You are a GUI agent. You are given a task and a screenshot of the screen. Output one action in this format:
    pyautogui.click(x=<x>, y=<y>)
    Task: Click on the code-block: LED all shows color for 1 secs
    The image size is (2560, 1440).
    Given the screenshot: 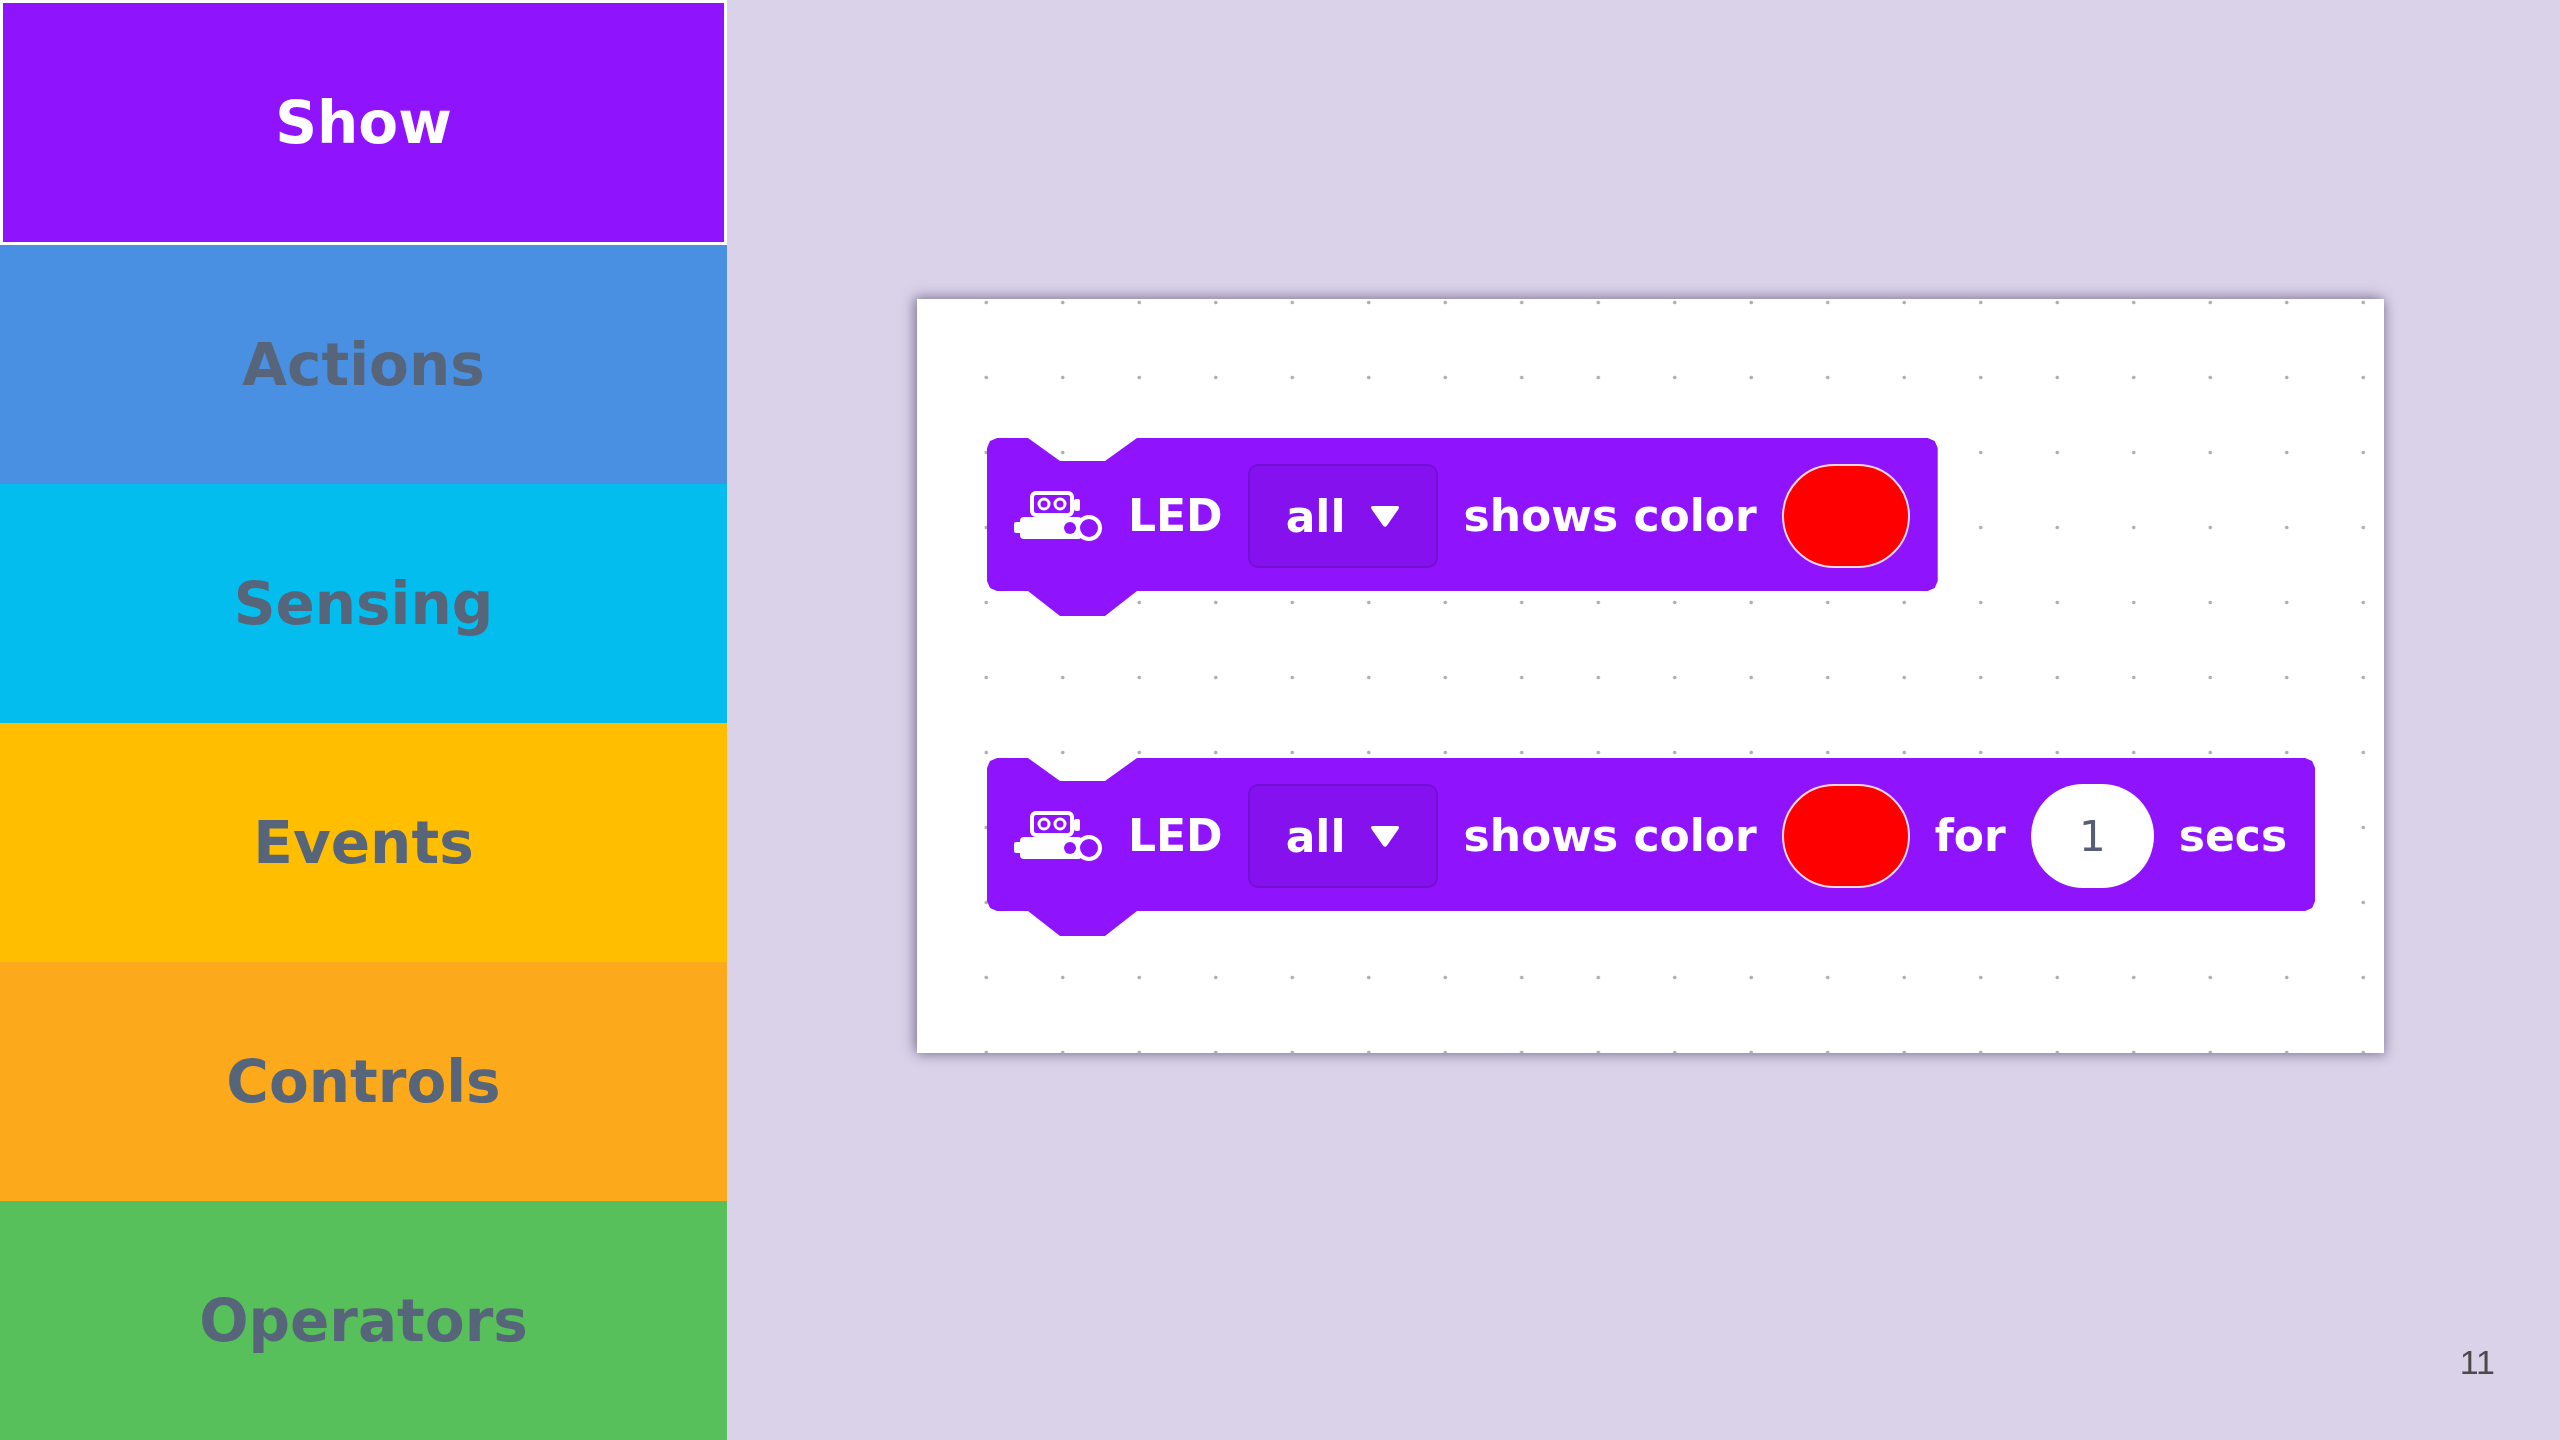 What is the action you would take?
    pyautogui.click(x=1651, y=847)
    